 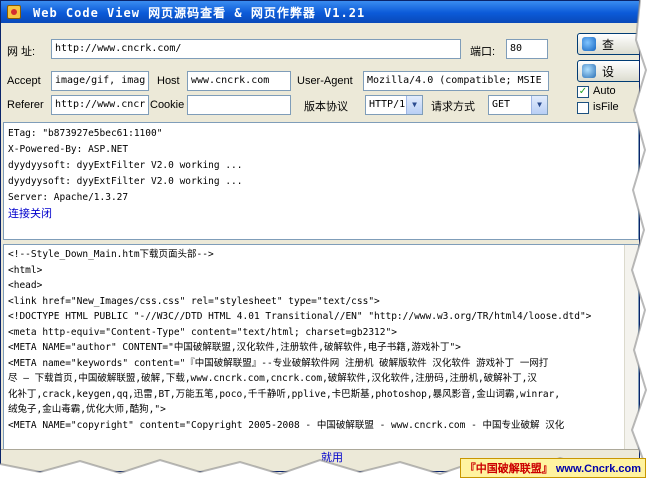 I want to click on brand-url: www.Cncrk.com, so click(x=598, y=469).